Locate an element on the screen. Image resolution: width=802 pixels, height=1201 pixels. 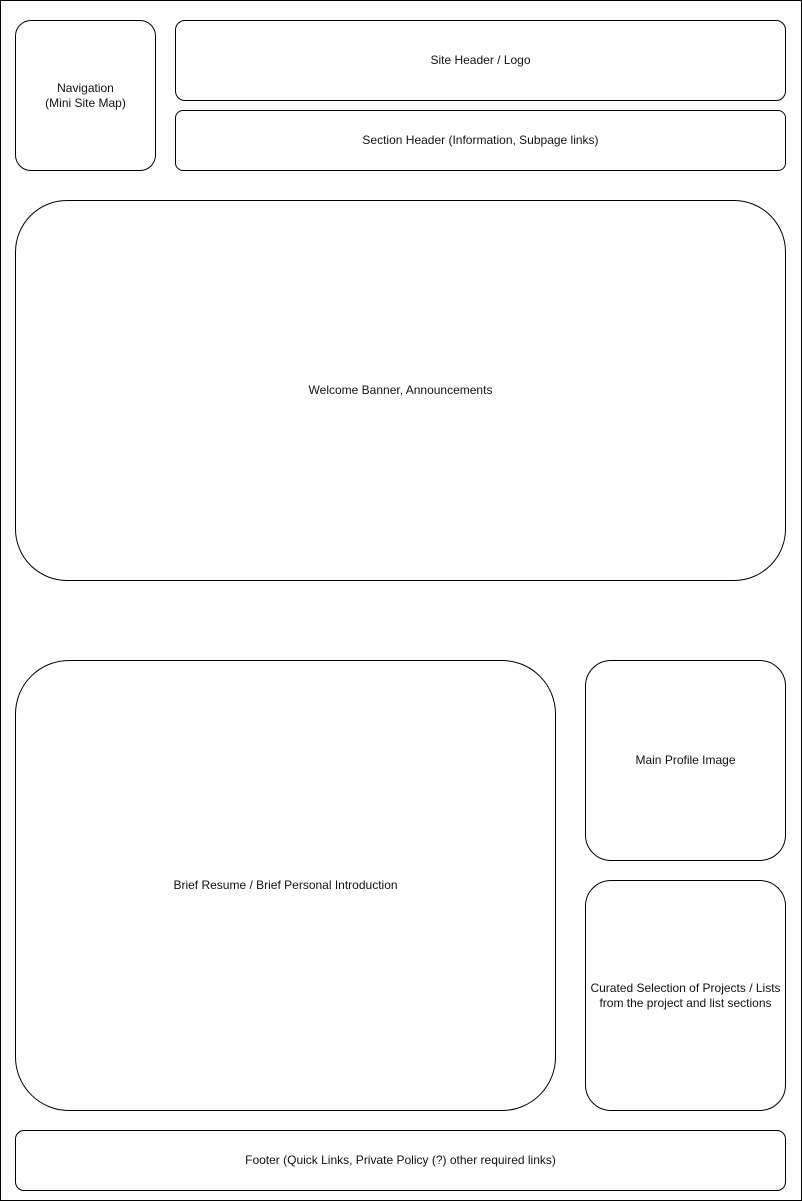
navigation-box: Navigation (Mini Site Map) is located at coordinates (85, 95).